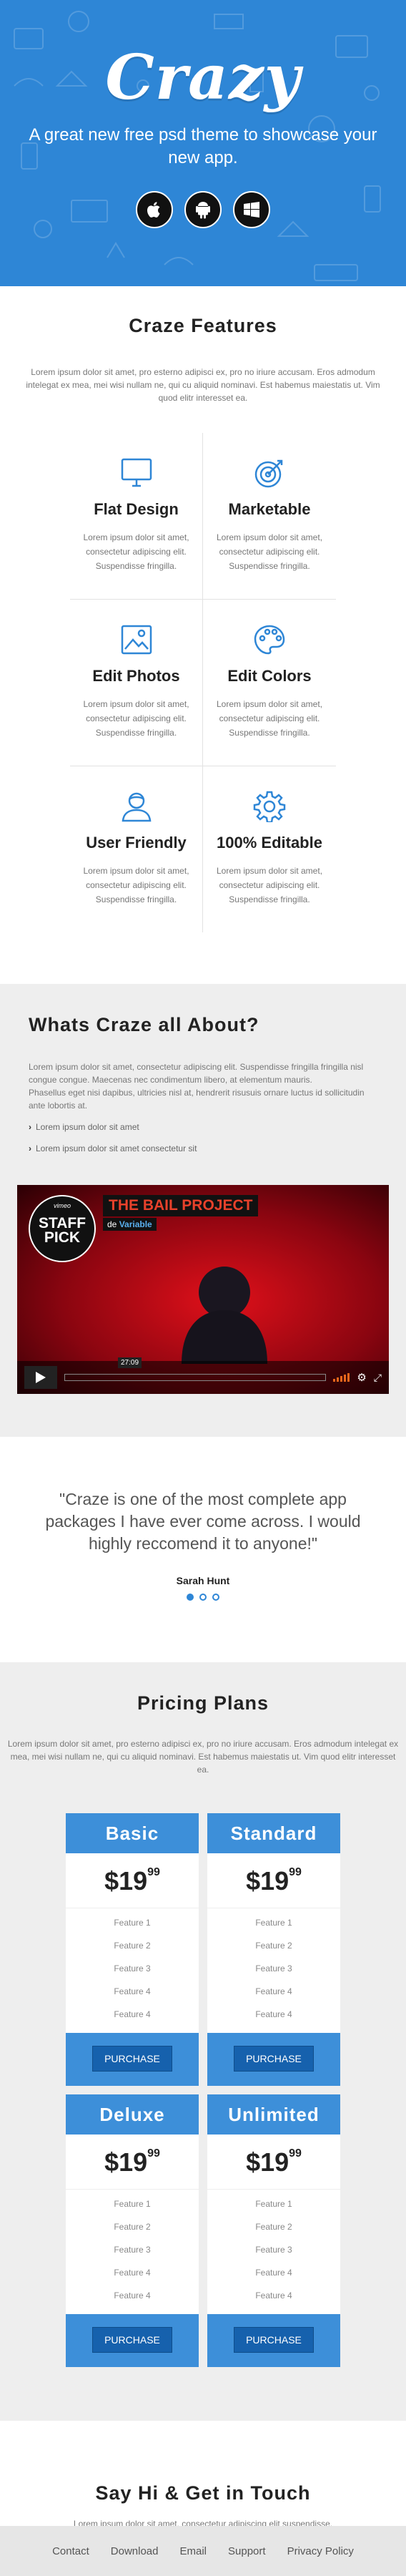 The height and width of the screenshot is (2576, 406). I want to click on plan-name: Basic, so click(133, 1833).